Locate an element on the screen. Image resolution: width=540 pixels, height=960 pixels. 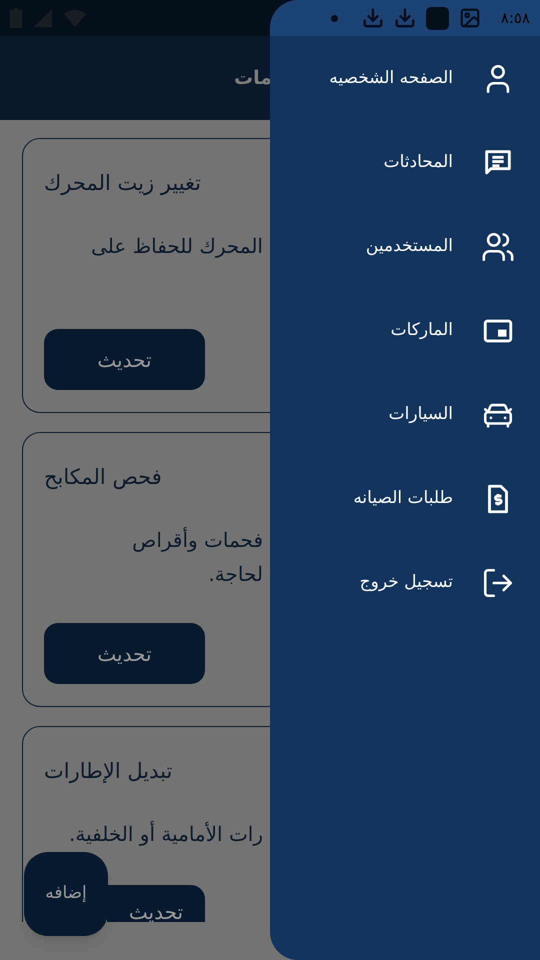
drawer-item: تسجيل خروج is located at coordinates (405, 583).